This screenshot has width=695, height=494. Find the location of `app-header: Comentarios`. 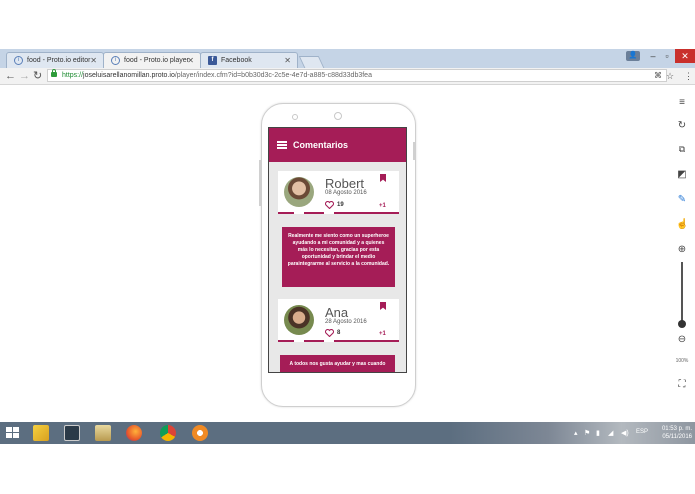

app-header: Comentarios is located at coordinates (337, 145).